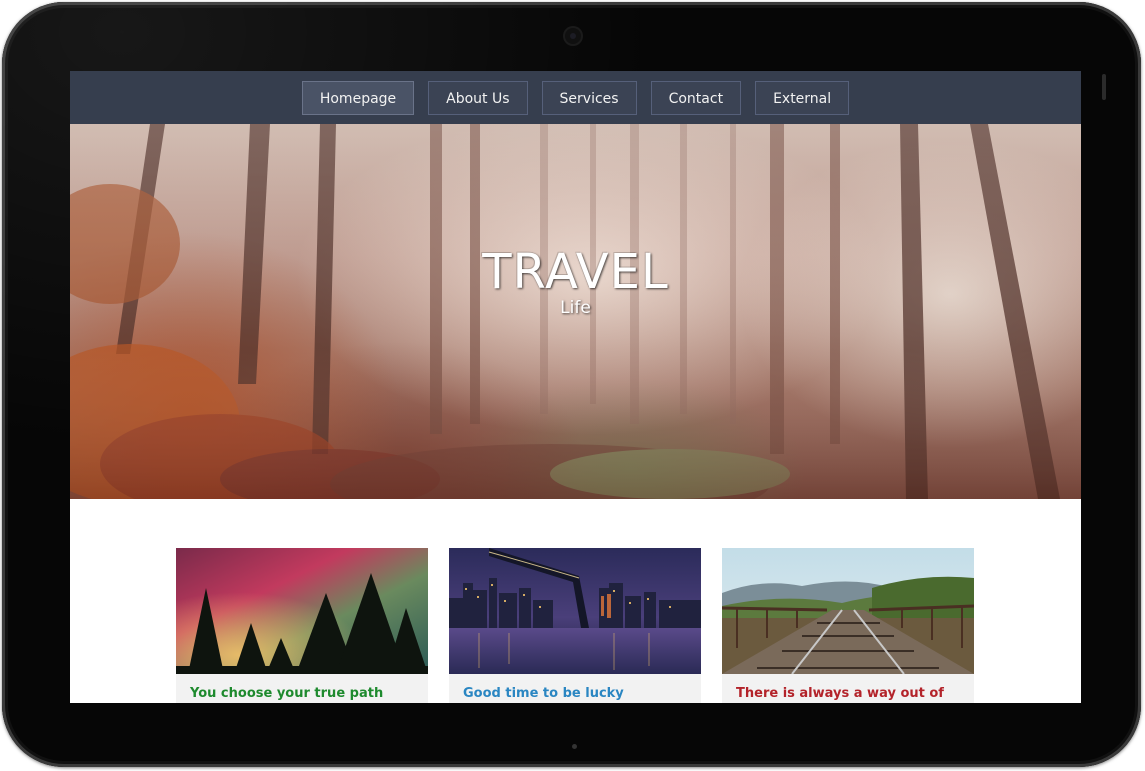 This screenshot has height=771, width=1145. I want to click on card-aurora: You choose your true path, so click(302, 625).